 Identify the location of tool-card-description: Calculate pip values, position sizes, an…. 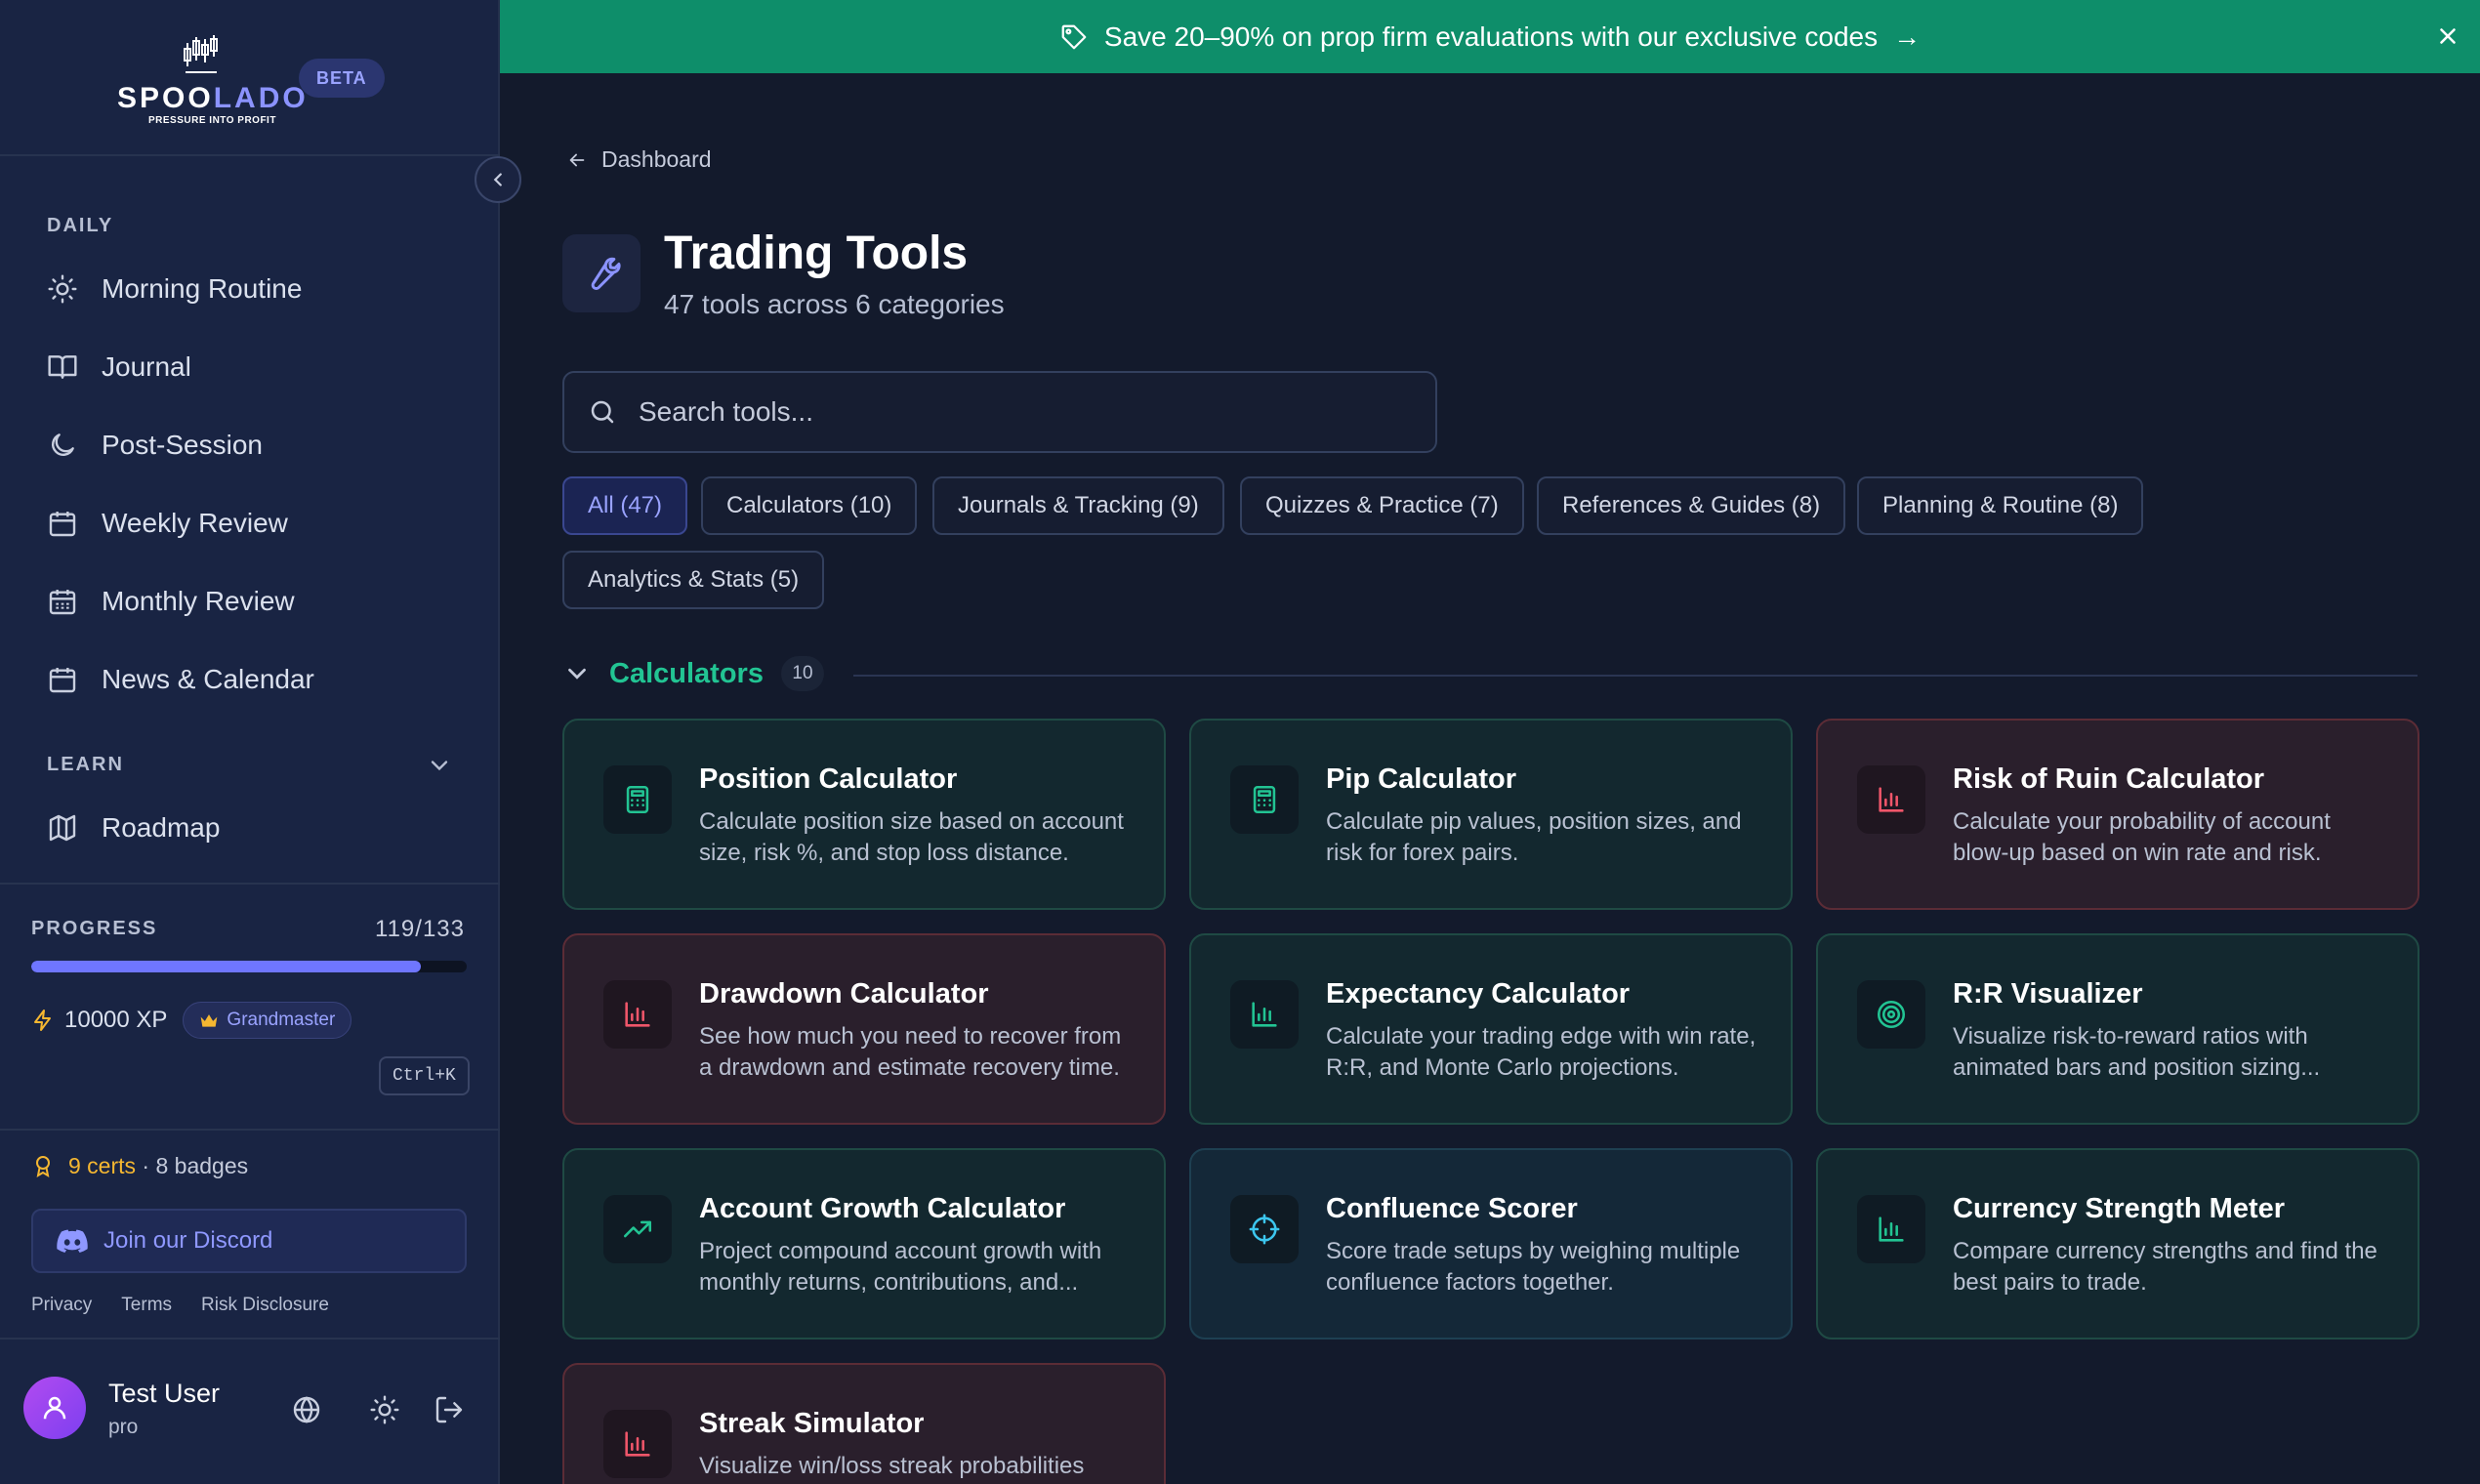
(1534, 837).